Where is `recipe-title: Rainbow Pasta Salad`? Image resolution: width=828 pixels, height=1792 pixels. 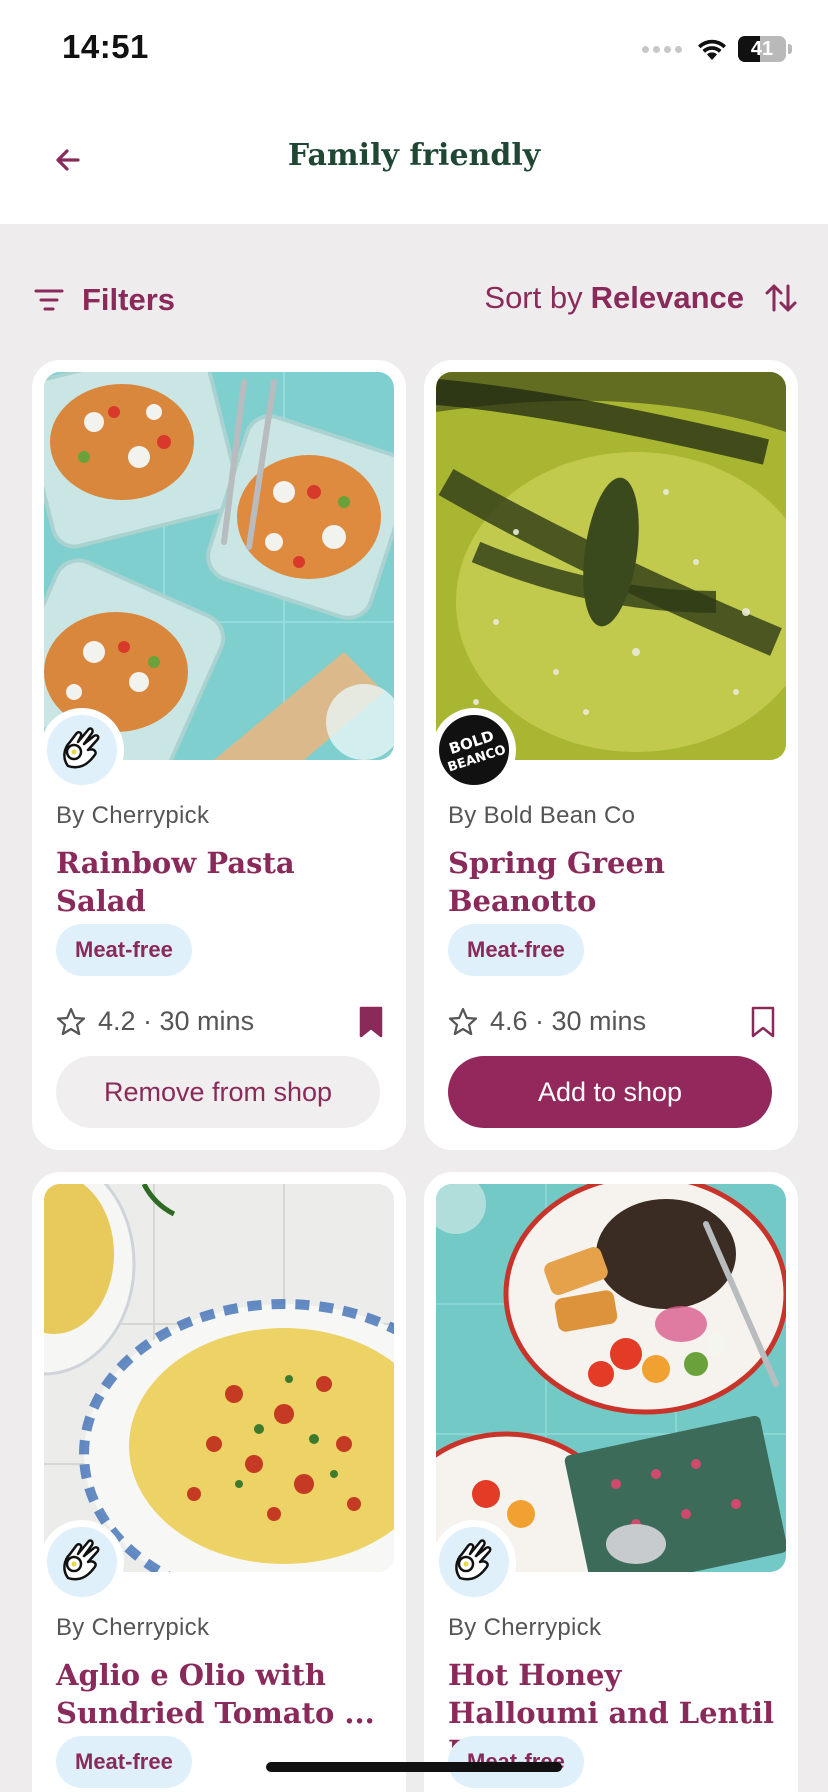
recipe-title: Rainbow Pasta Salad is located at coordinates (221, 882).